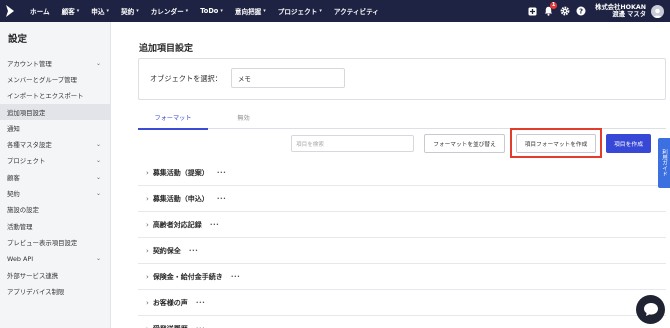  I want to click on sidebar-item-label: 追加項目設定, so click(26, 112).